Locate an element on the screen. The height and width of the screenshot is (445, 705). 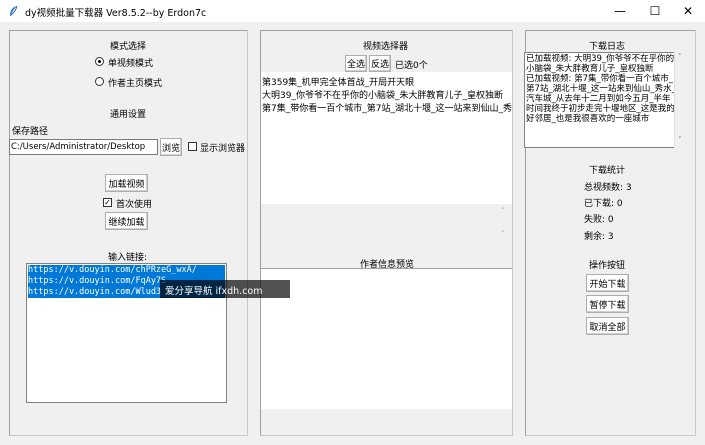
show-browser-checkbox is located at coordinates (192, 146).